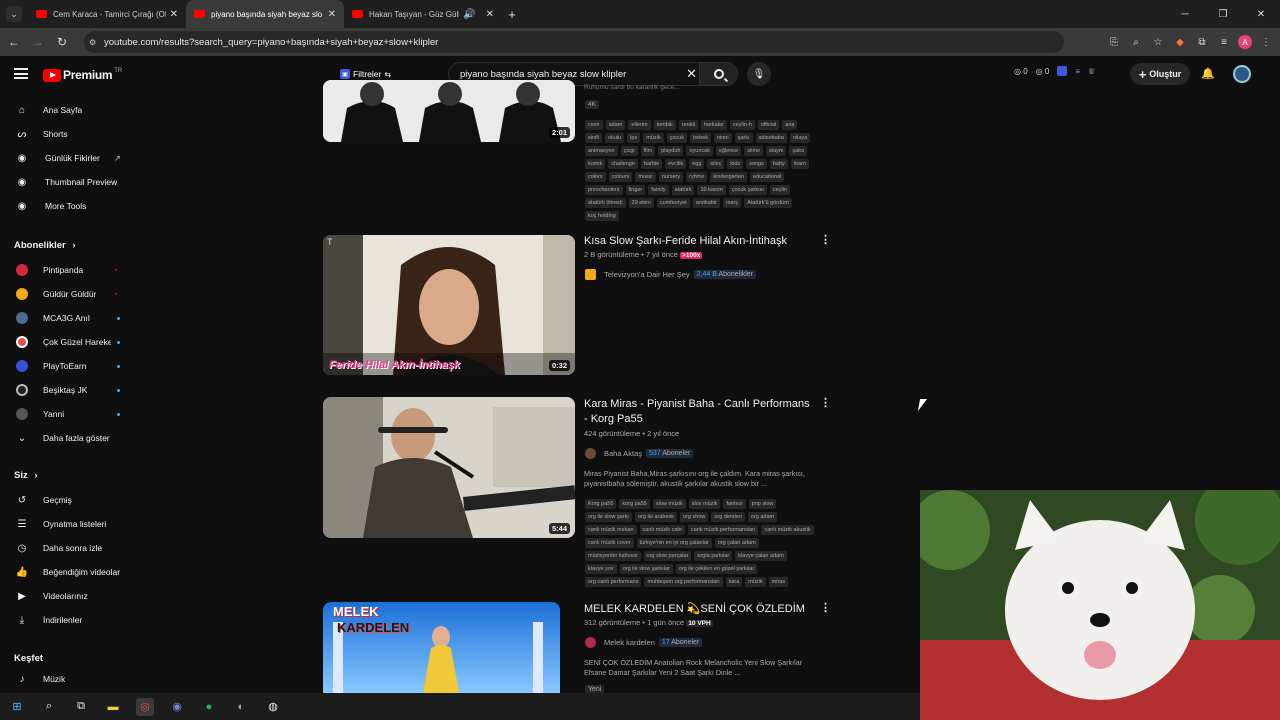 The width and height of the screenshot is (1280, 720). Describe the element at coordinates (107, 14) in the screenshot. I see `tab-1: Cem Karaca - Tamirci Çırağı (Offi ✕` at that location.